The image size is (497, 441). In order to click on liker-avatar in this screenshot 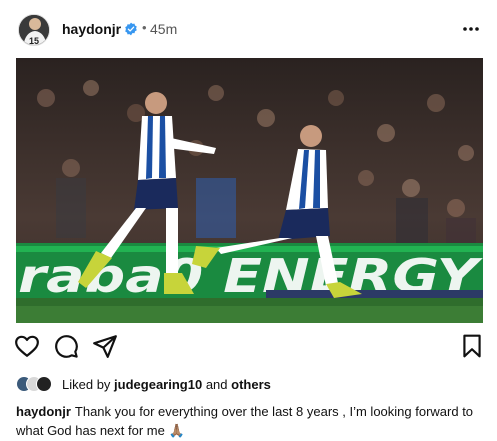, I will do `click(44, 384)`.